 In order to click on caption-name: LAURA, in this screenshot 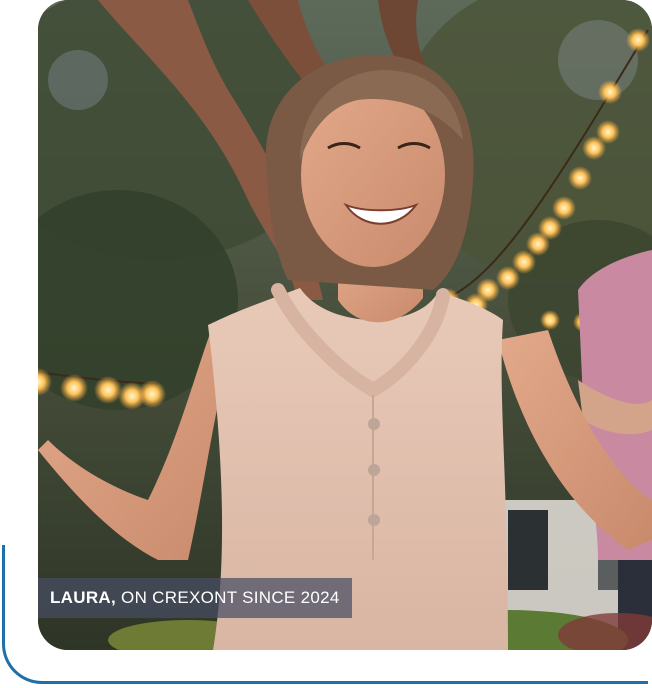, I will do `click(83, 597)`.